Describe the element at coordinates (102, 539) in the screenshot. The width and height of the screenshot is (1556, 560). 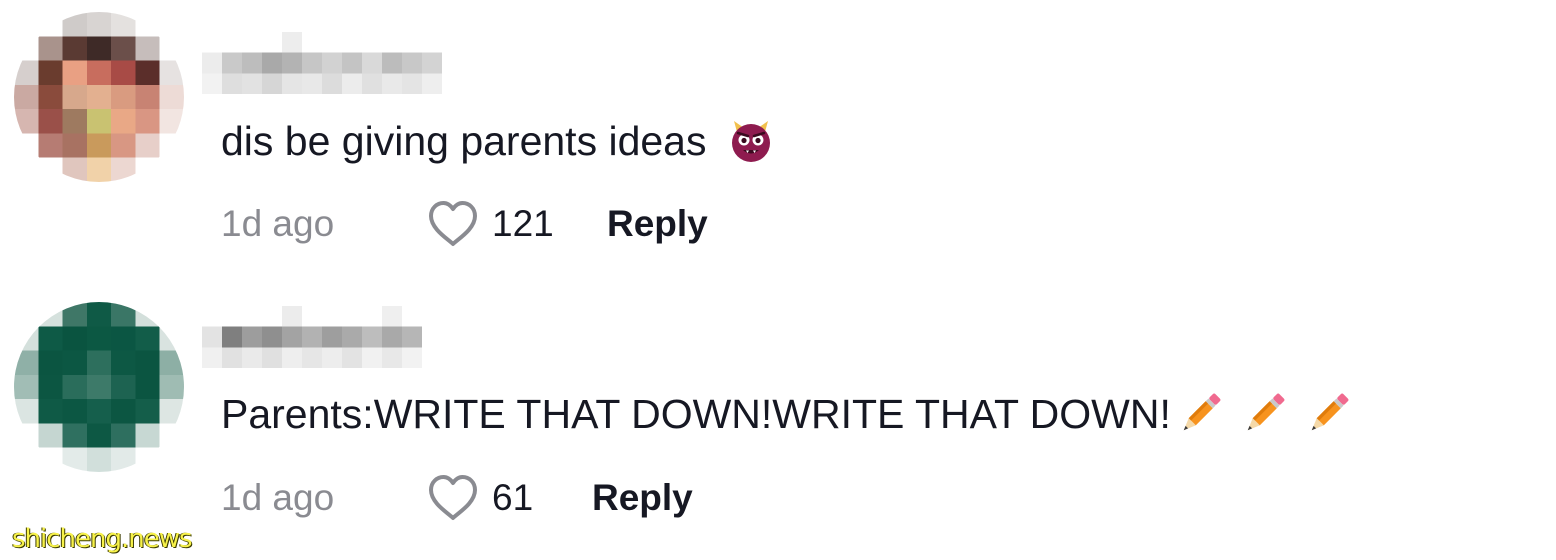
I see `watermark: shicheng.news` at that location.